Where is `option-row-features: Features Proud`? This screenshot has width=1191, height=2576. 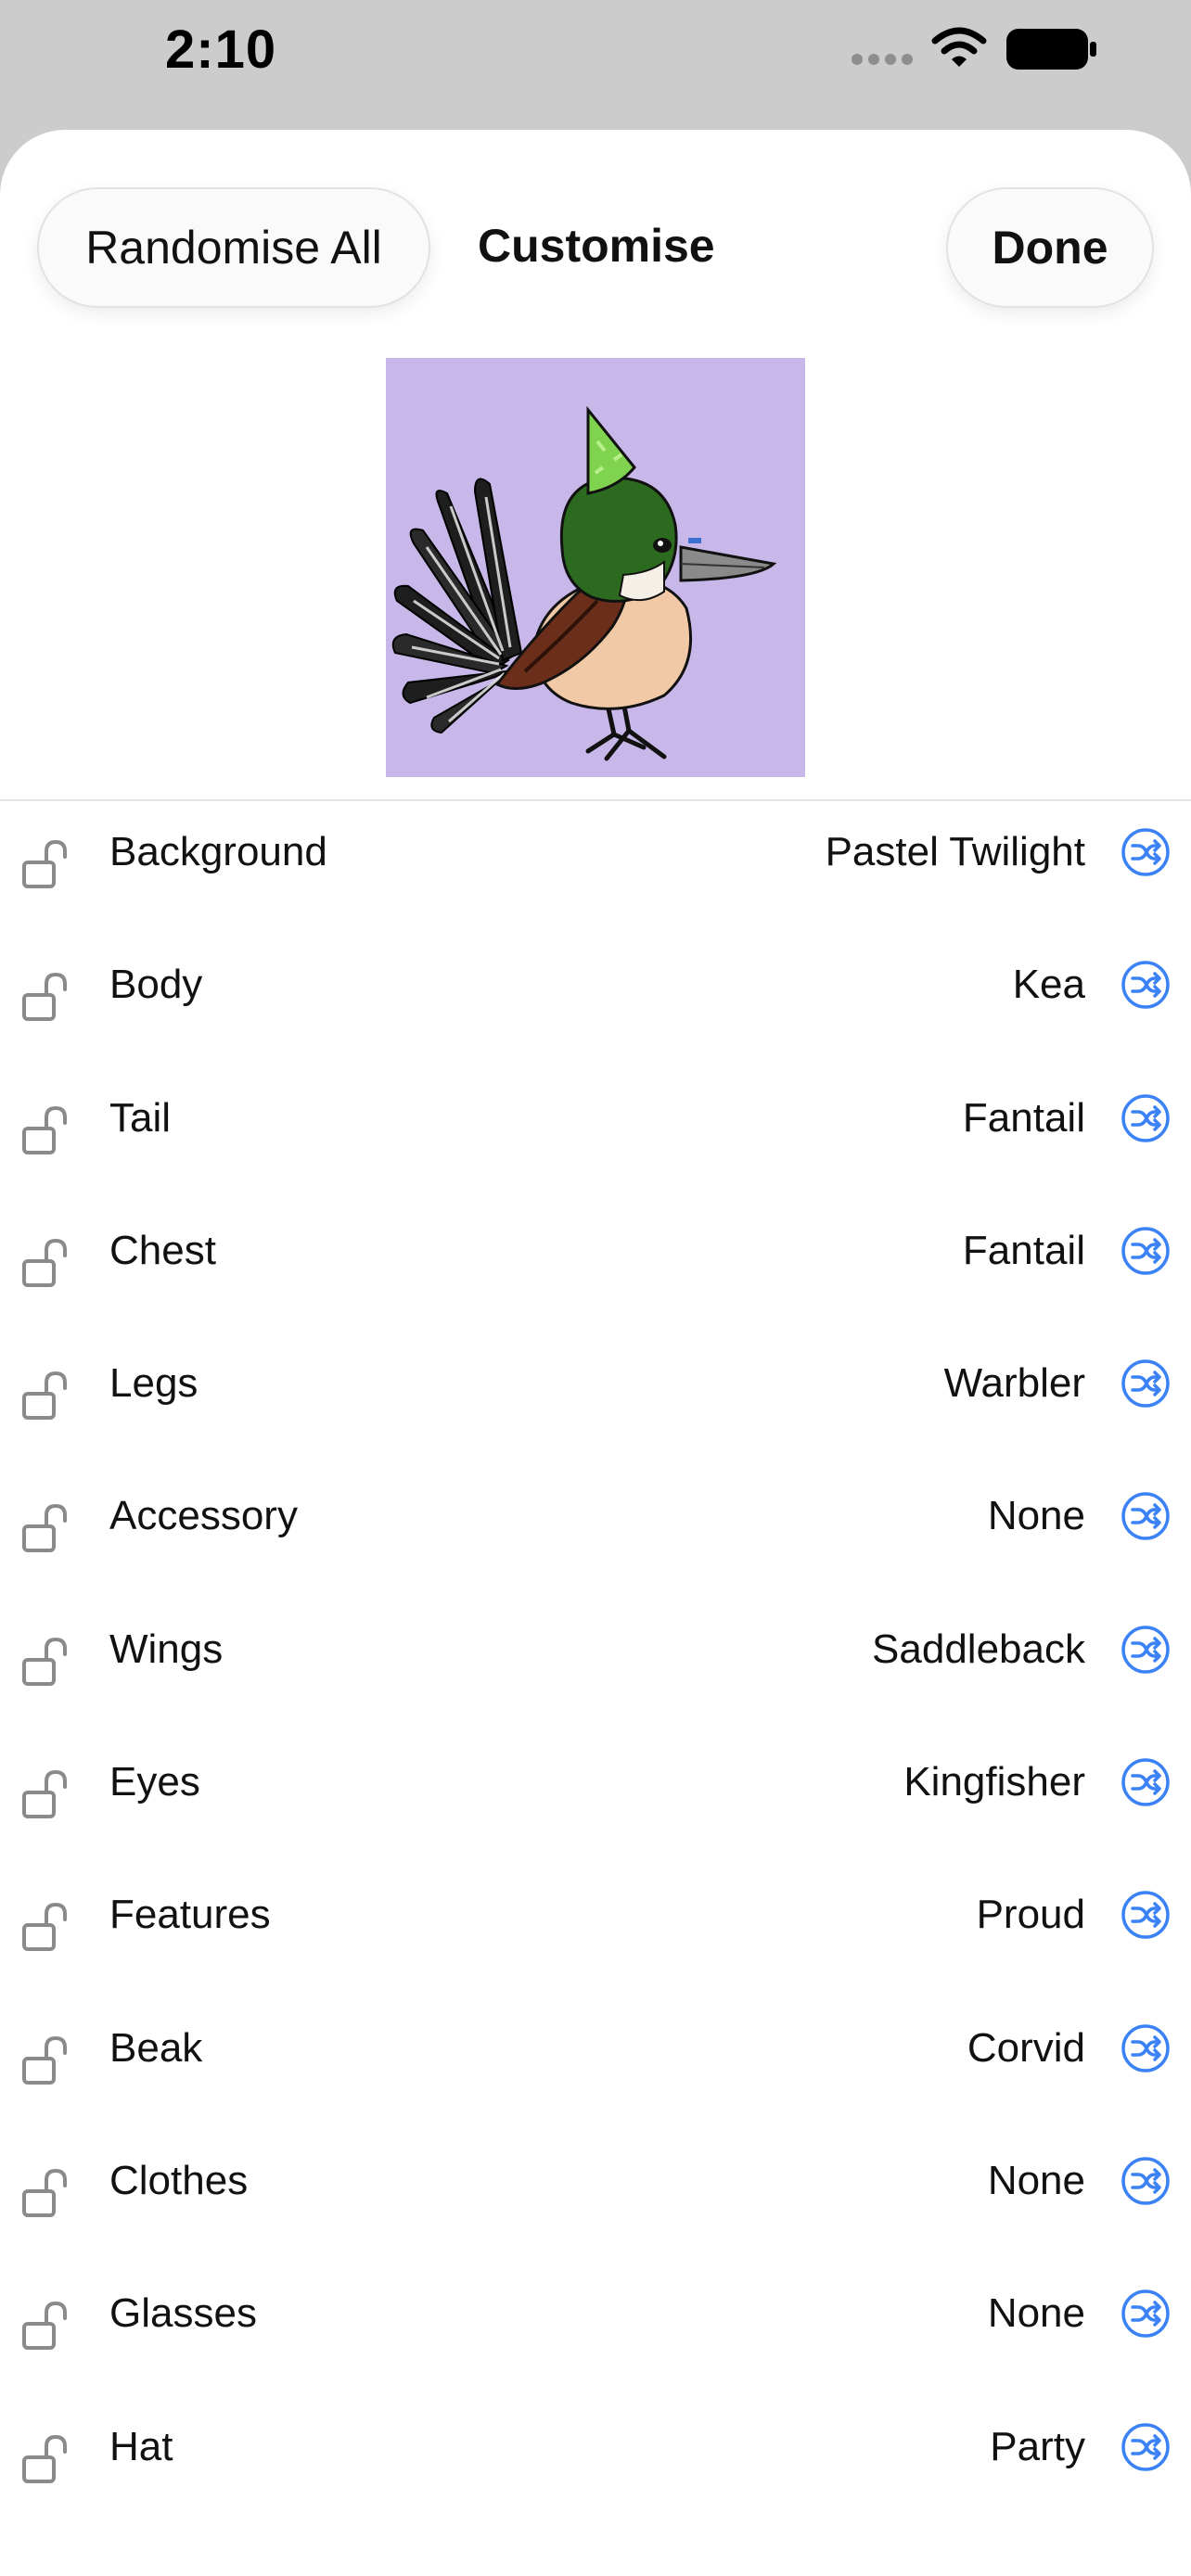
option-row-features: Features Proud is located at coordinates (595, 1930).